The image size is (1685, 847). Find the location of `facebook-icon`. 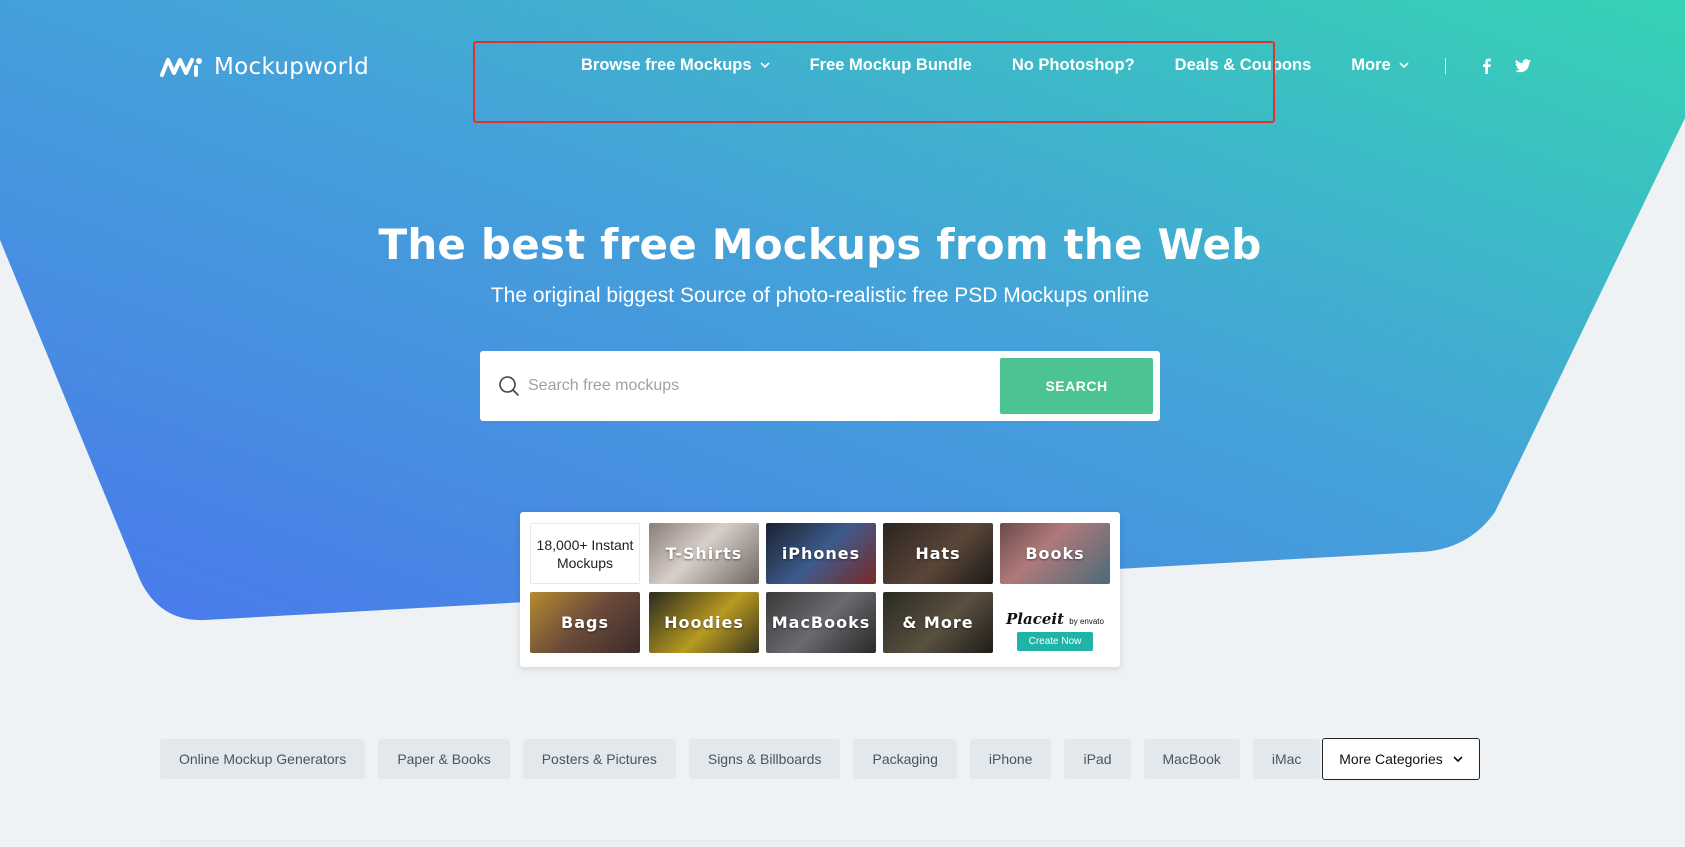

facebook-icon is located at coordinates (1486, 66).